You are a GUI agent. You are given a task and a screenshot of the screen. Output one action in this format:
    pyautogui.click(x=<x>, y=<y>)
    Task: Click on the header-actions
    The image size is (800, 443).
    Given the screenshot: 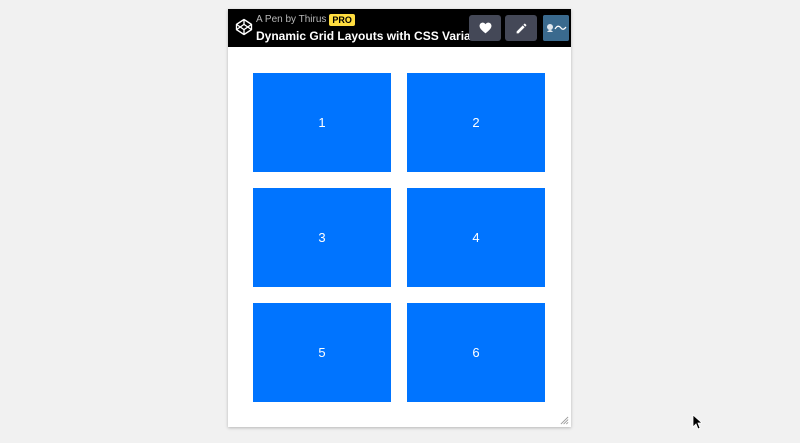 What is the action you would take?
    pyautogui.click(x=519, y=28)
    